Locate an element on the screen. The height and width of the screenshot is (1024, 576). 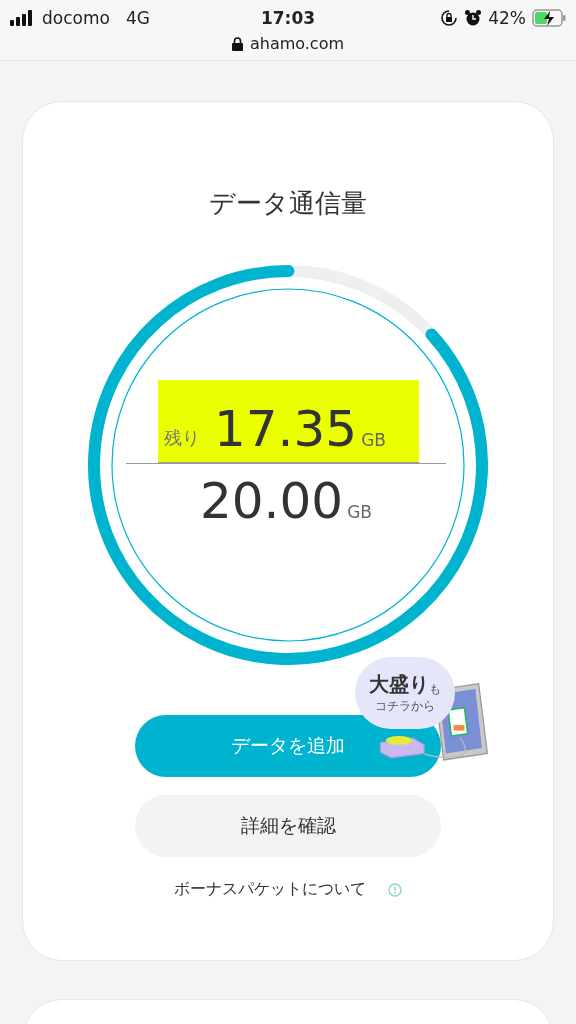
rotation-lock-icon is located at coordinates (449, 18).